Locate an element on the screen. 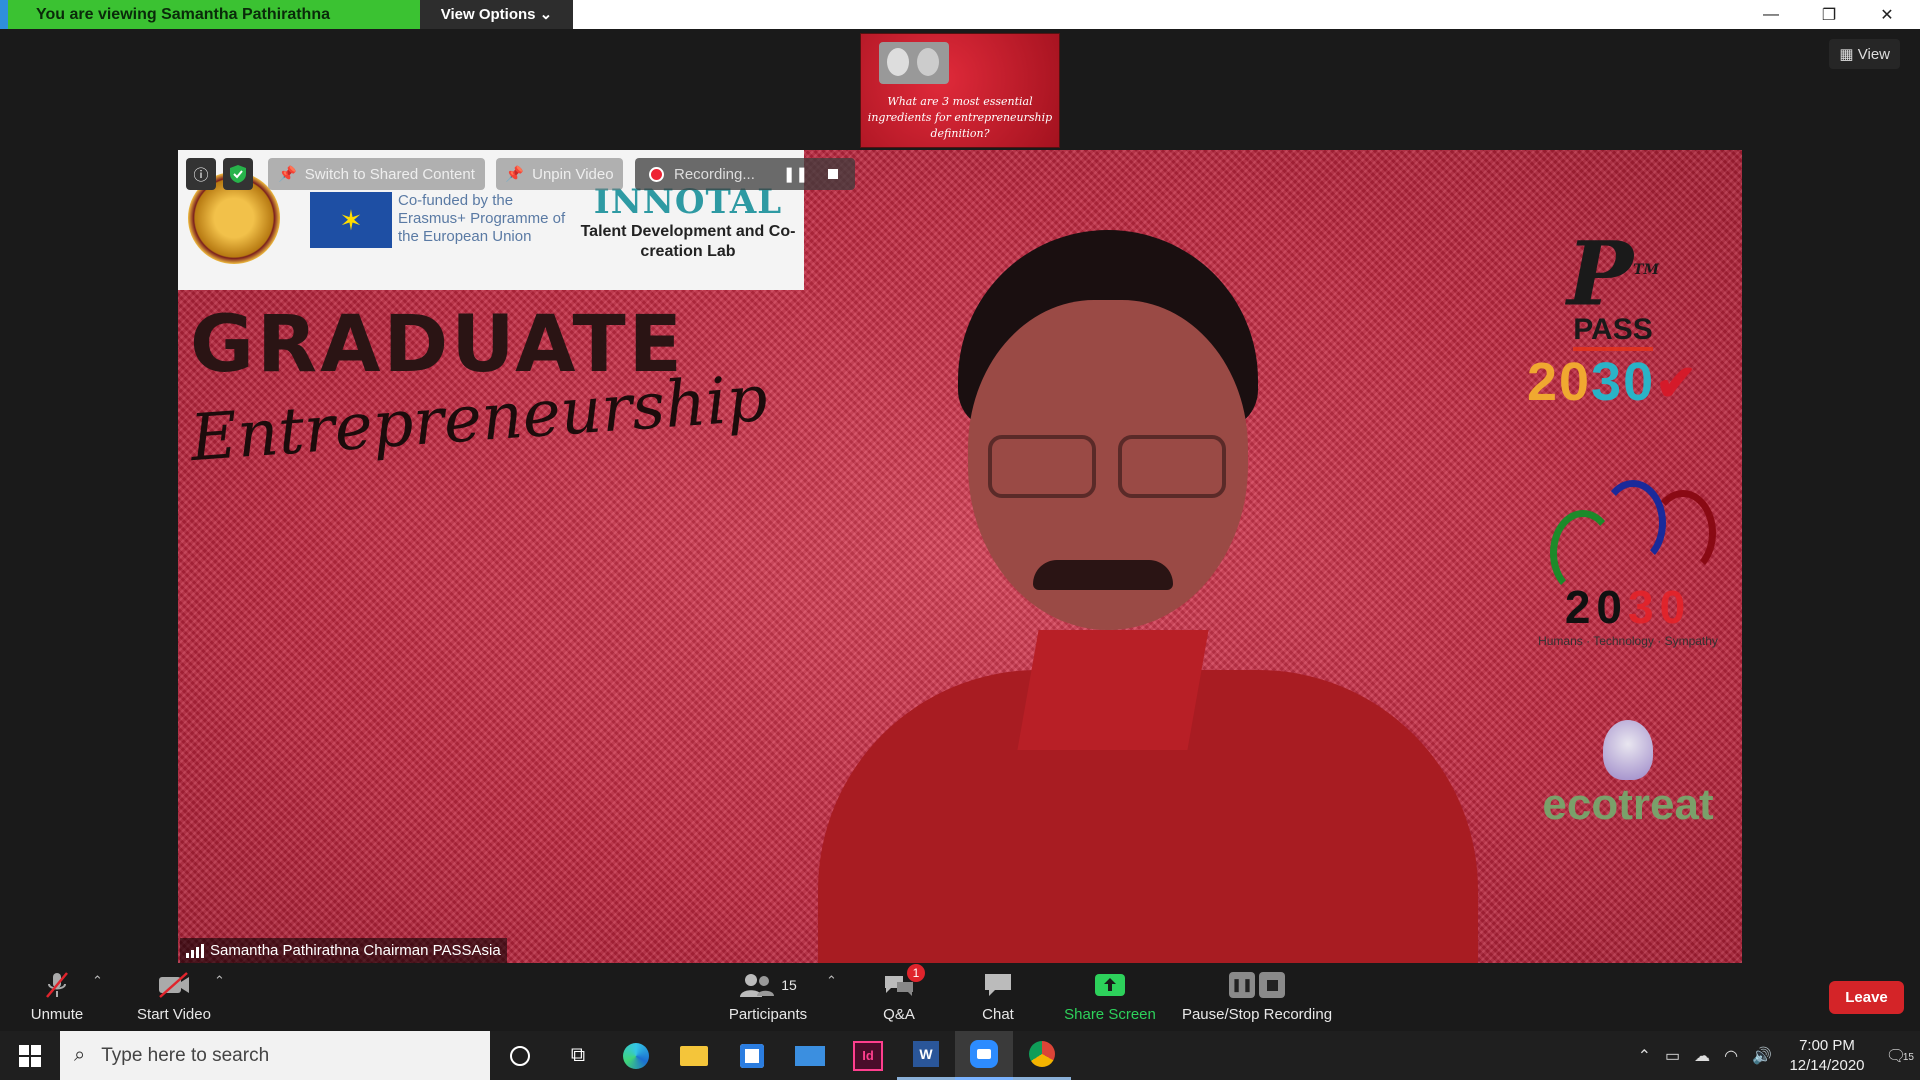  edge-app is located at coordinates (636, 1055).